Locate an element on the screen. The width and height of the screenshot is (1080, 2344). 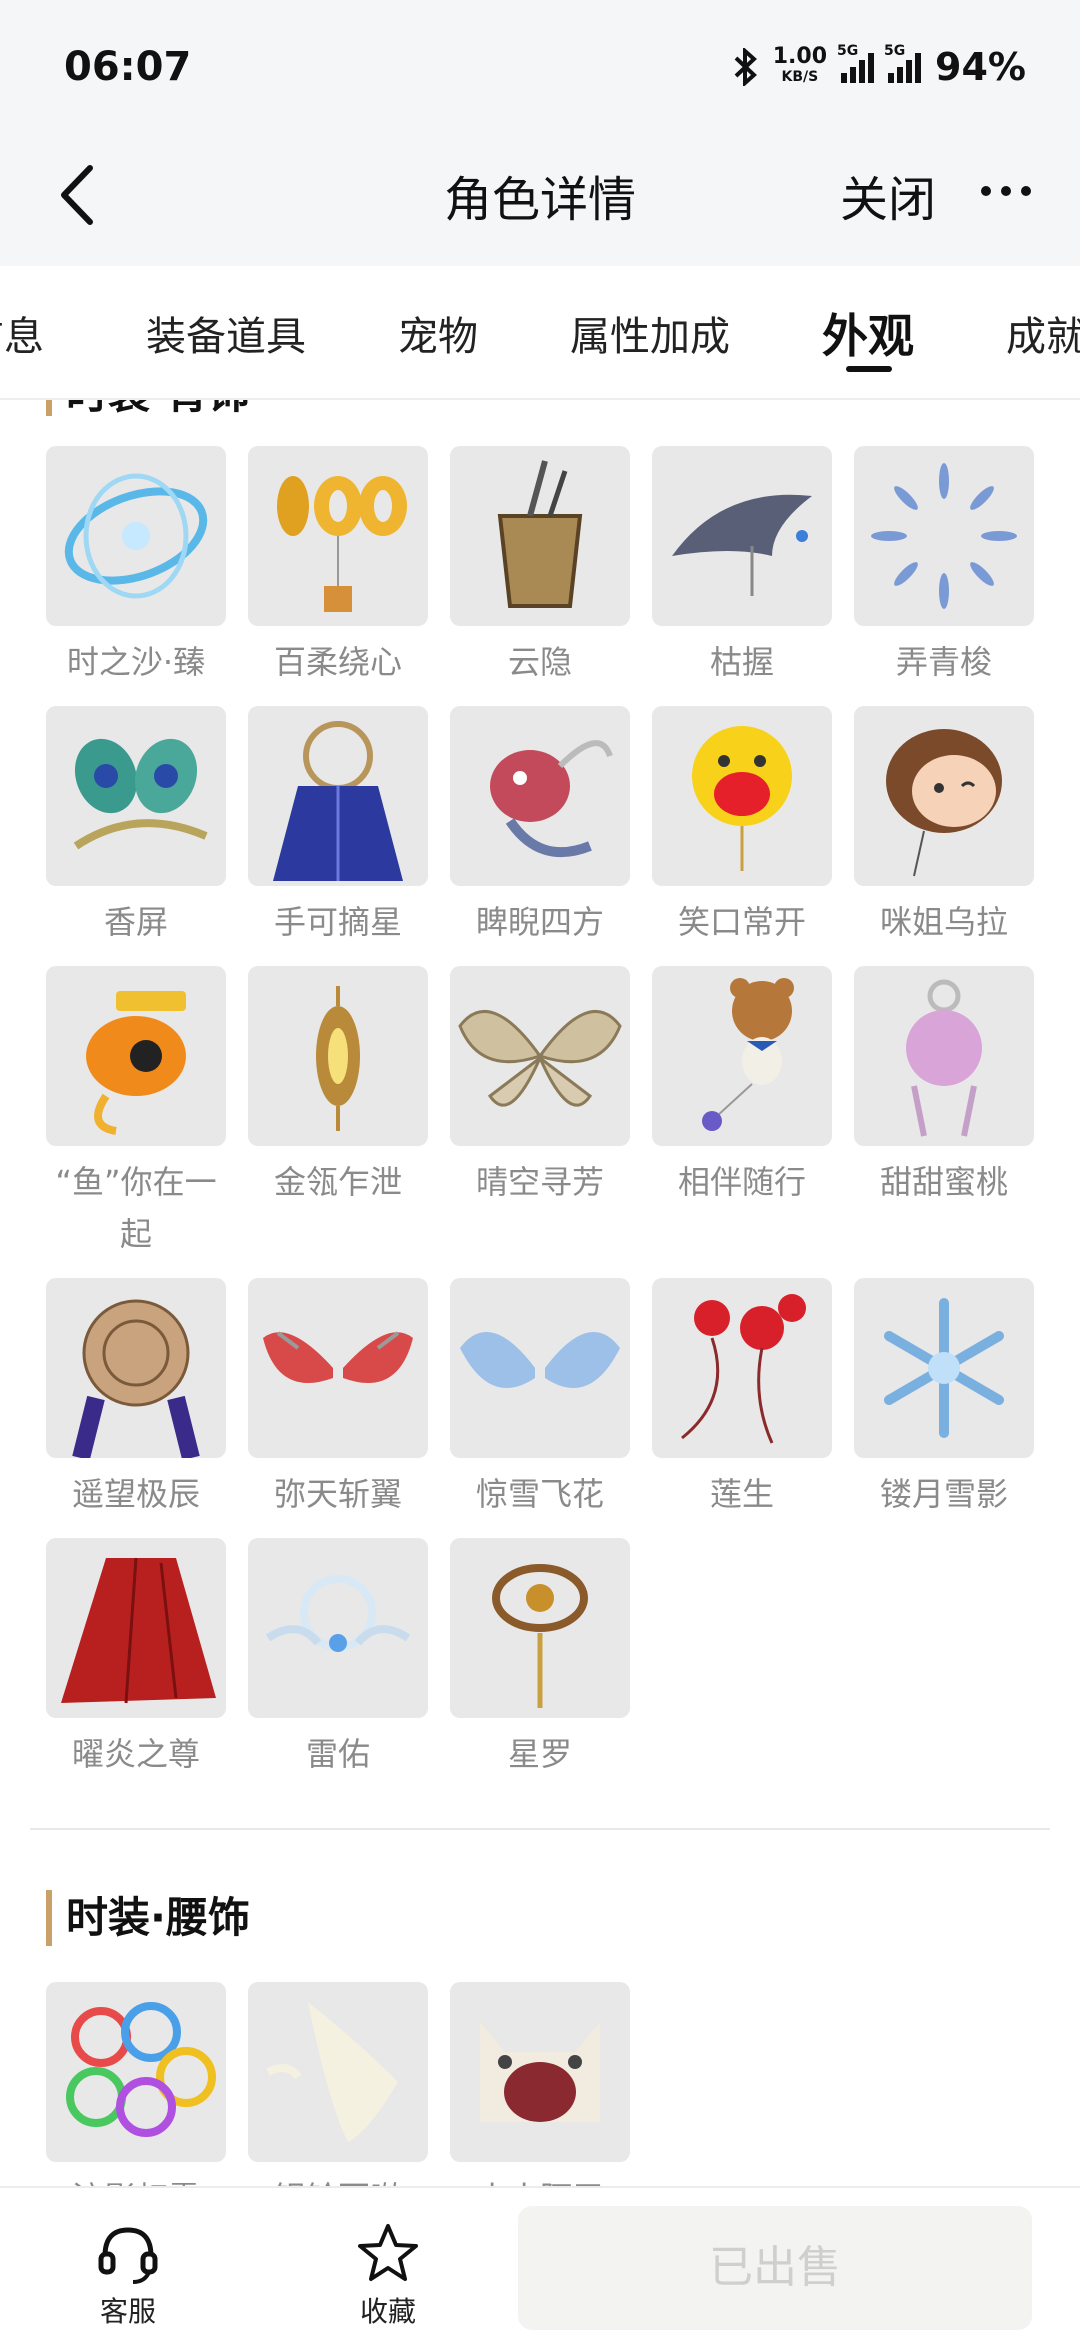
more-icon is located at coordinates (1006, 191).